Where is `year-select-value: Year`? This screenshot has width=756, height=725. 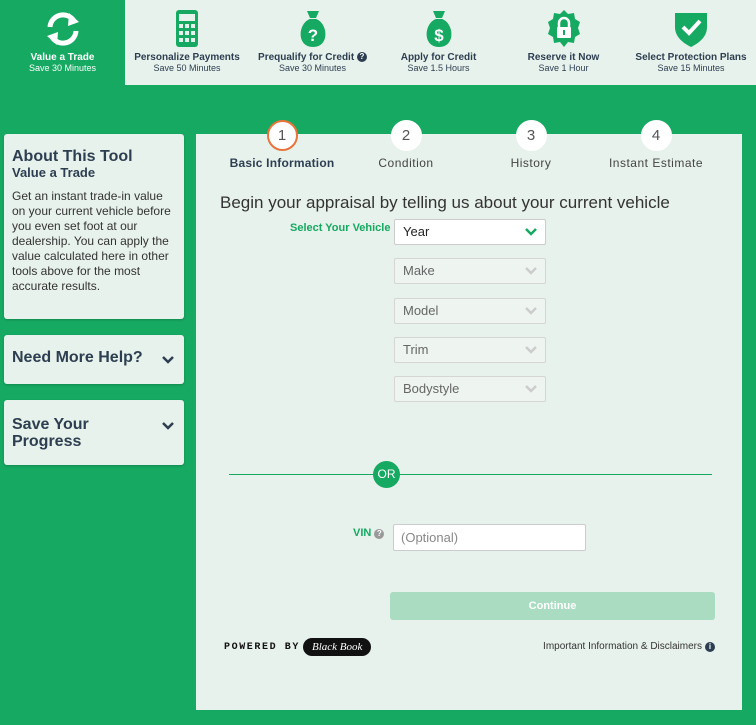 year-select-value: Year is located at coordinates (416, 231).